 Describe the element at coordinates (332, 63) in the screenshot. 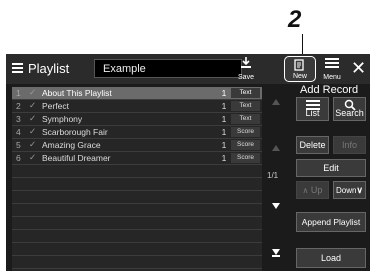

I see `menu-icon` at that location.